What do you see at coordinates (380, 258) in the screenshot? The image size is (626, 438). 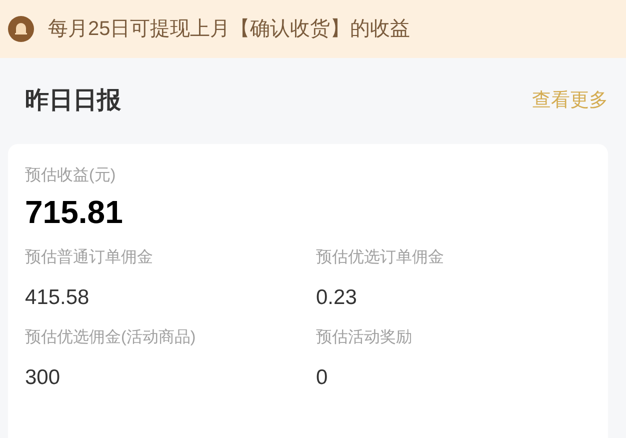 I see `metric-label: 预估优选订单佣金` at bounding box center [380, 258].